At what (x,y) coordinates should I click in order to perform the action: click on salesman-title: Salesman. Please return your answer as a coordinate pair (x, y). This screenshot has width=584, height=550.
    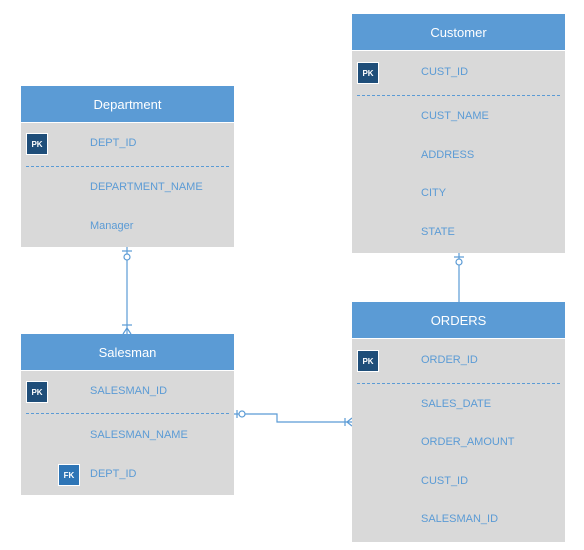
    Looking at the image, I should click on (127, 352).